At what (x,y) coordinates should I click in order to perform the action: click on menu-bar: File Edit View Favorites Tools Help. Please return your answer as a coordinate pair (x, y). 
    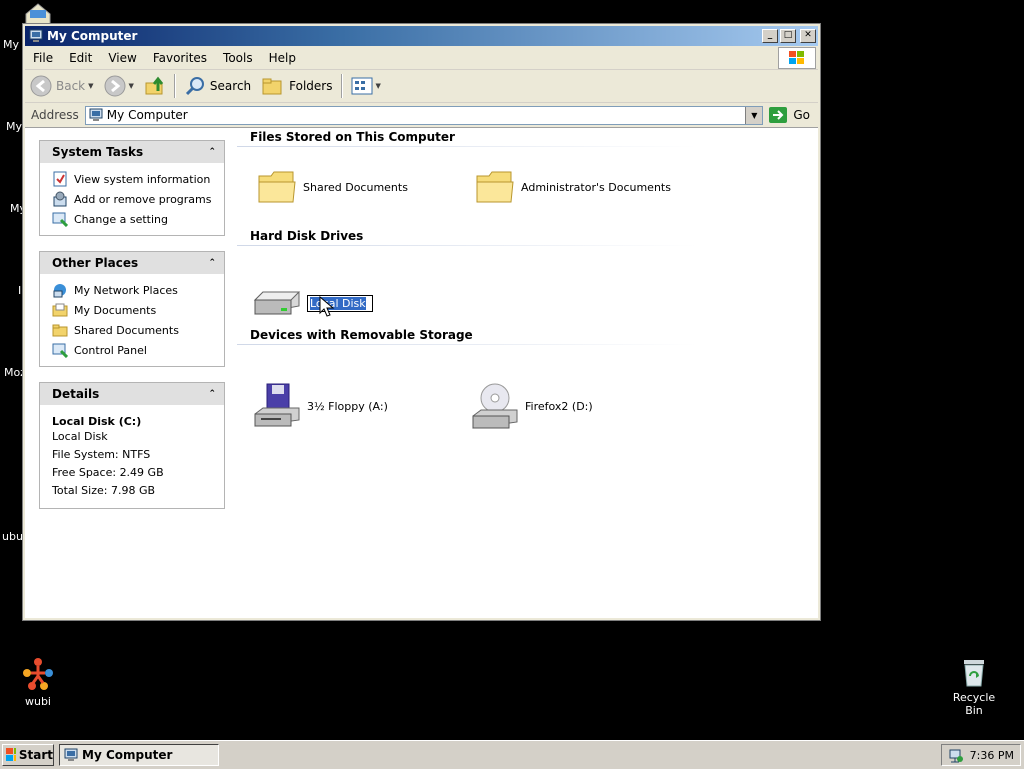
    Looking at the image, I should click on (421, 58).